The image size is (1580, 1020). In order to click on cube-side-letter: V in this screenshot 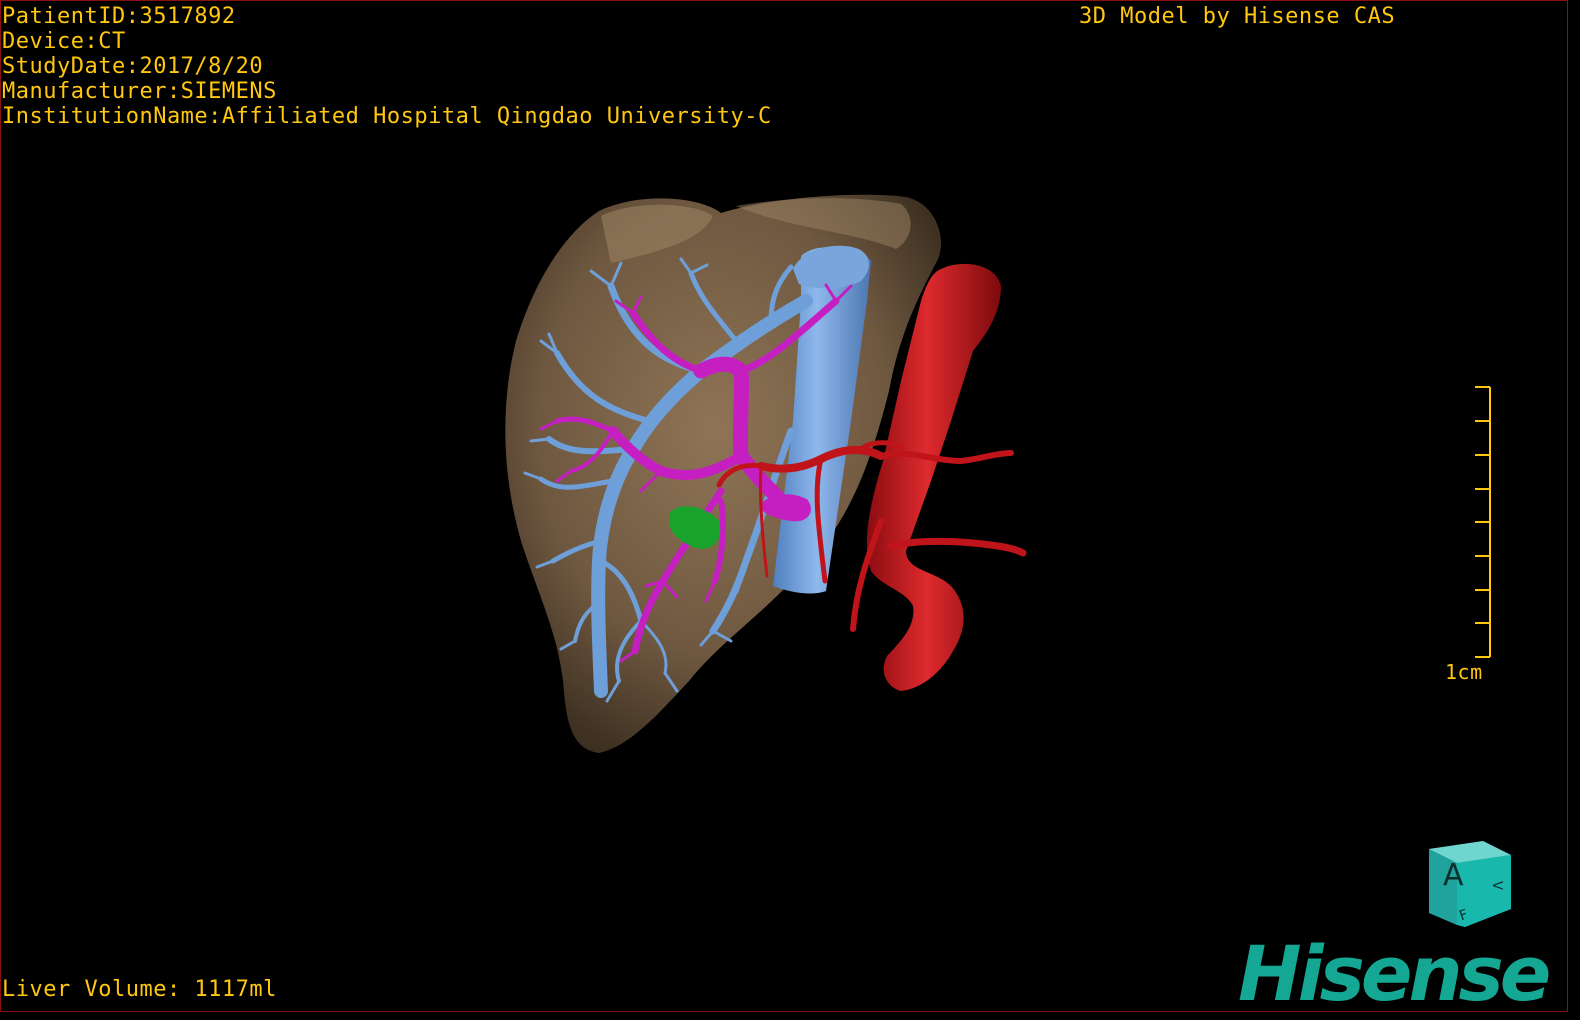, I will do `click(1496, 885)`.